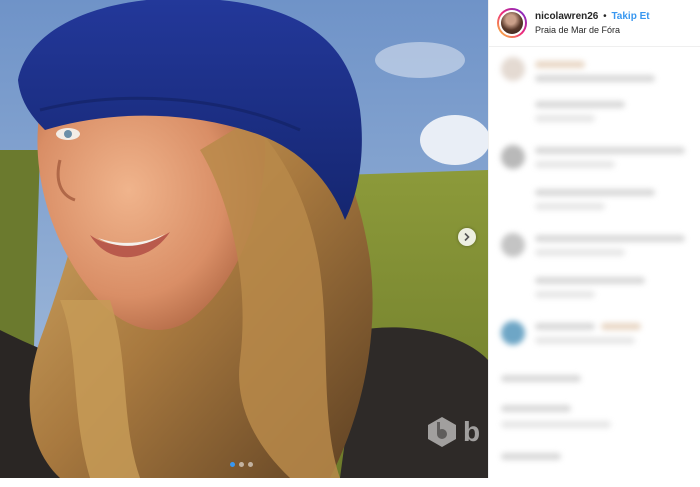  I want to click on chevron-right-icon, so click(467, 237).